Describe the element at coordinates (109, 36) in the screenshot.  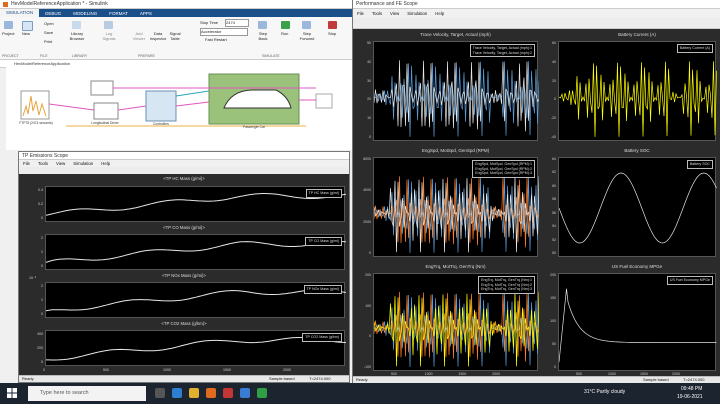
I see `log-signals-button: Log Signals` at that location.